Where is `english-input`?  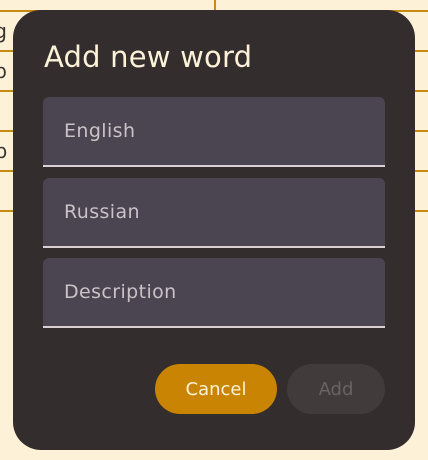 english-input is located at coordinates (214, 131).